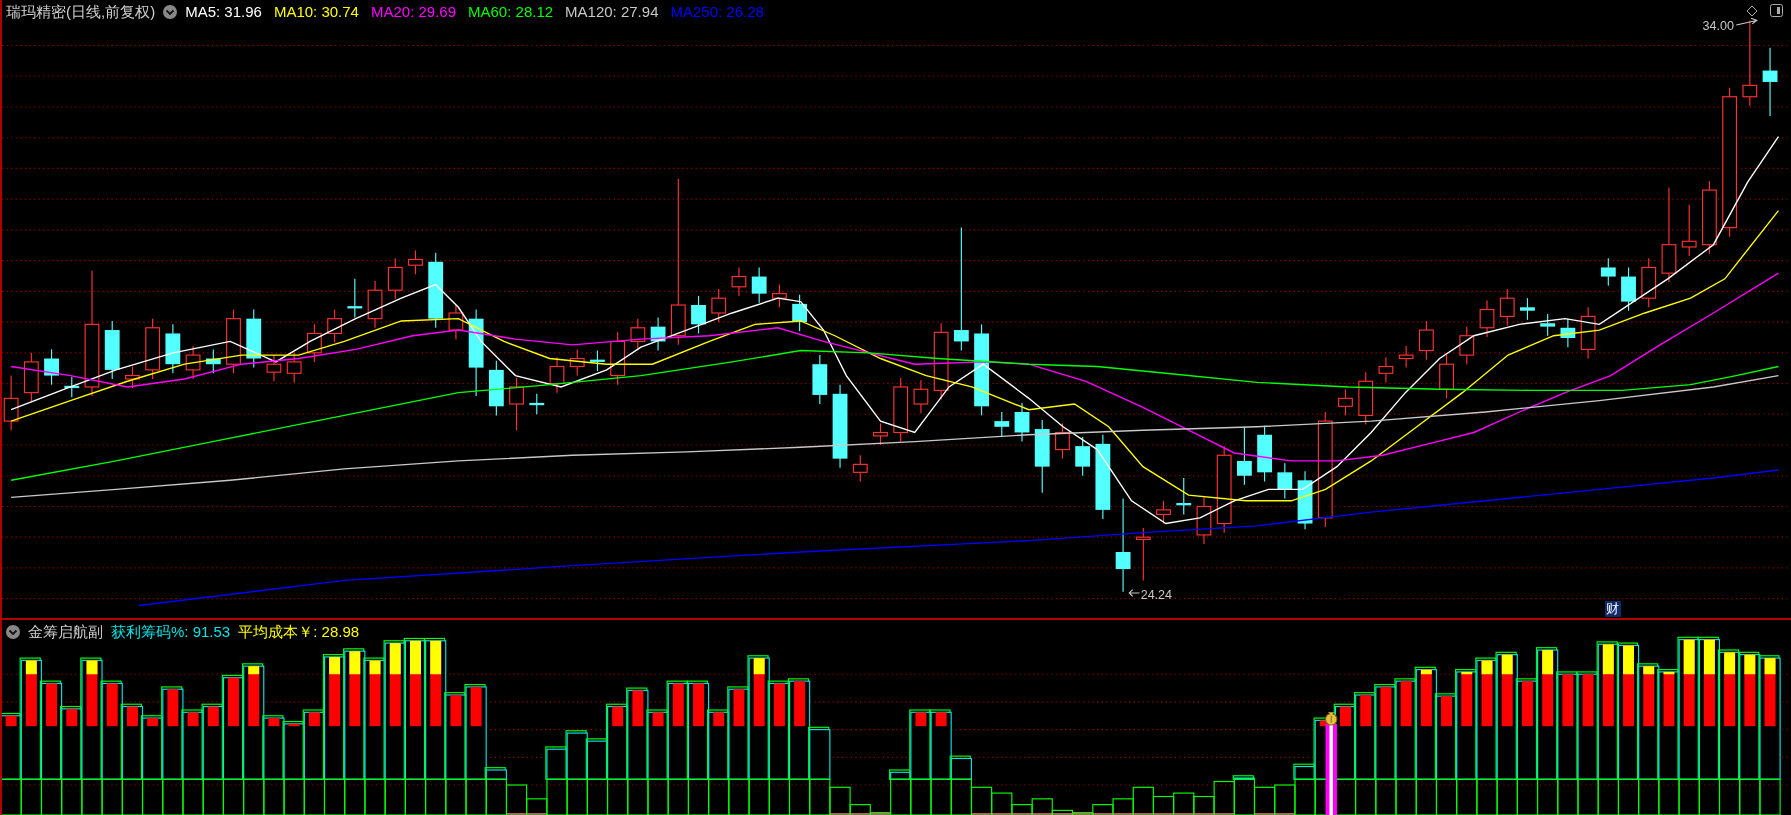 Image resolution: width=1791 pixels, height=815 pixels. Describe the element at coordinates (1331, 719) in the screenshot. I see `money-bag-icon` at that location.